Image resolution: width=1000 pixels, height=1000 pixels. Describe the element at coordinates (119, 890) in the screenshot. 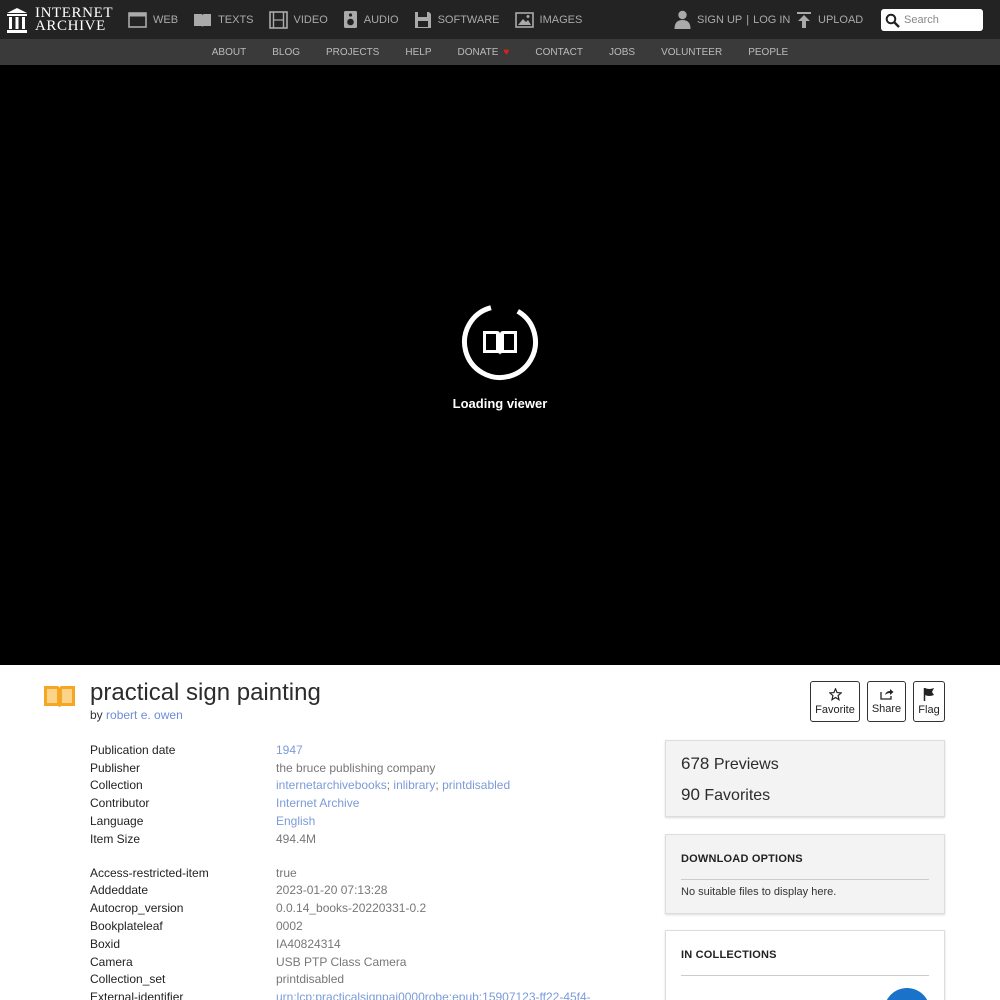

I see `metadata-key: Addeddate` at that location.